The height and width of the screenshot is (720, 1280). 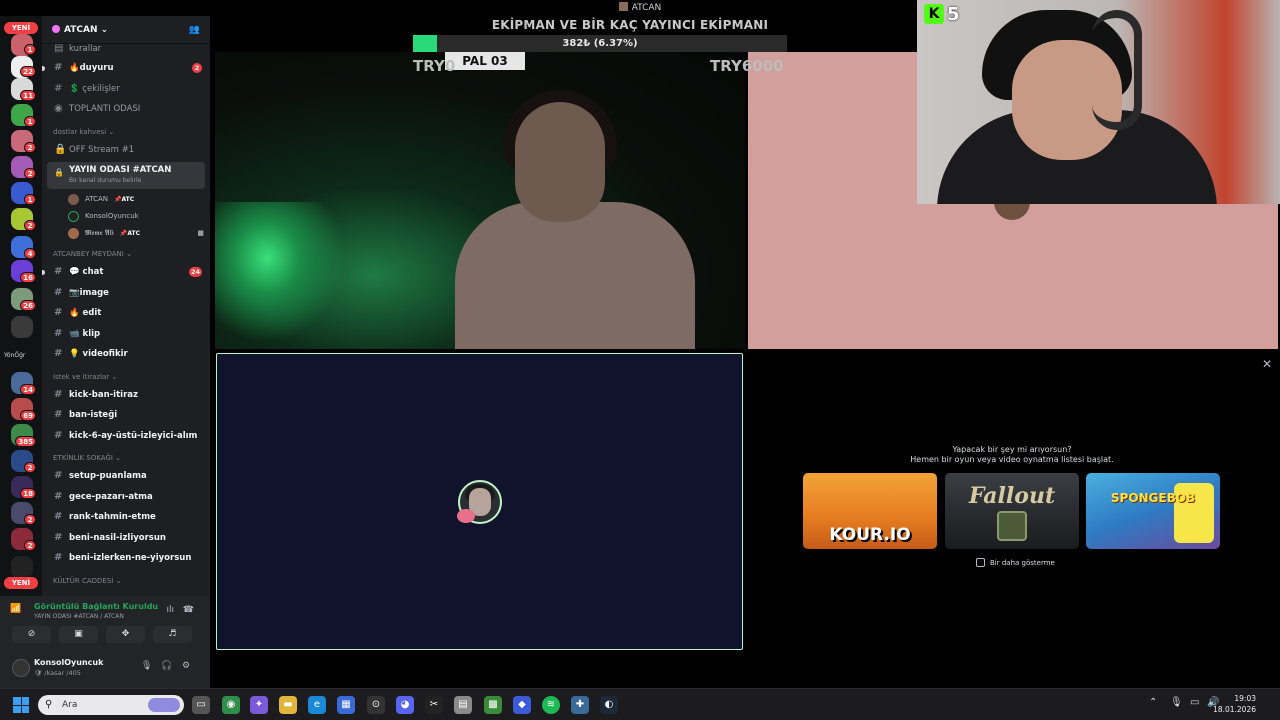 What do you see at coordinates (126, 497) in the screenshot?
I see `channel-gece-pazari-atma: # gece-pazarı-atma` at bounding box center [126, 497].